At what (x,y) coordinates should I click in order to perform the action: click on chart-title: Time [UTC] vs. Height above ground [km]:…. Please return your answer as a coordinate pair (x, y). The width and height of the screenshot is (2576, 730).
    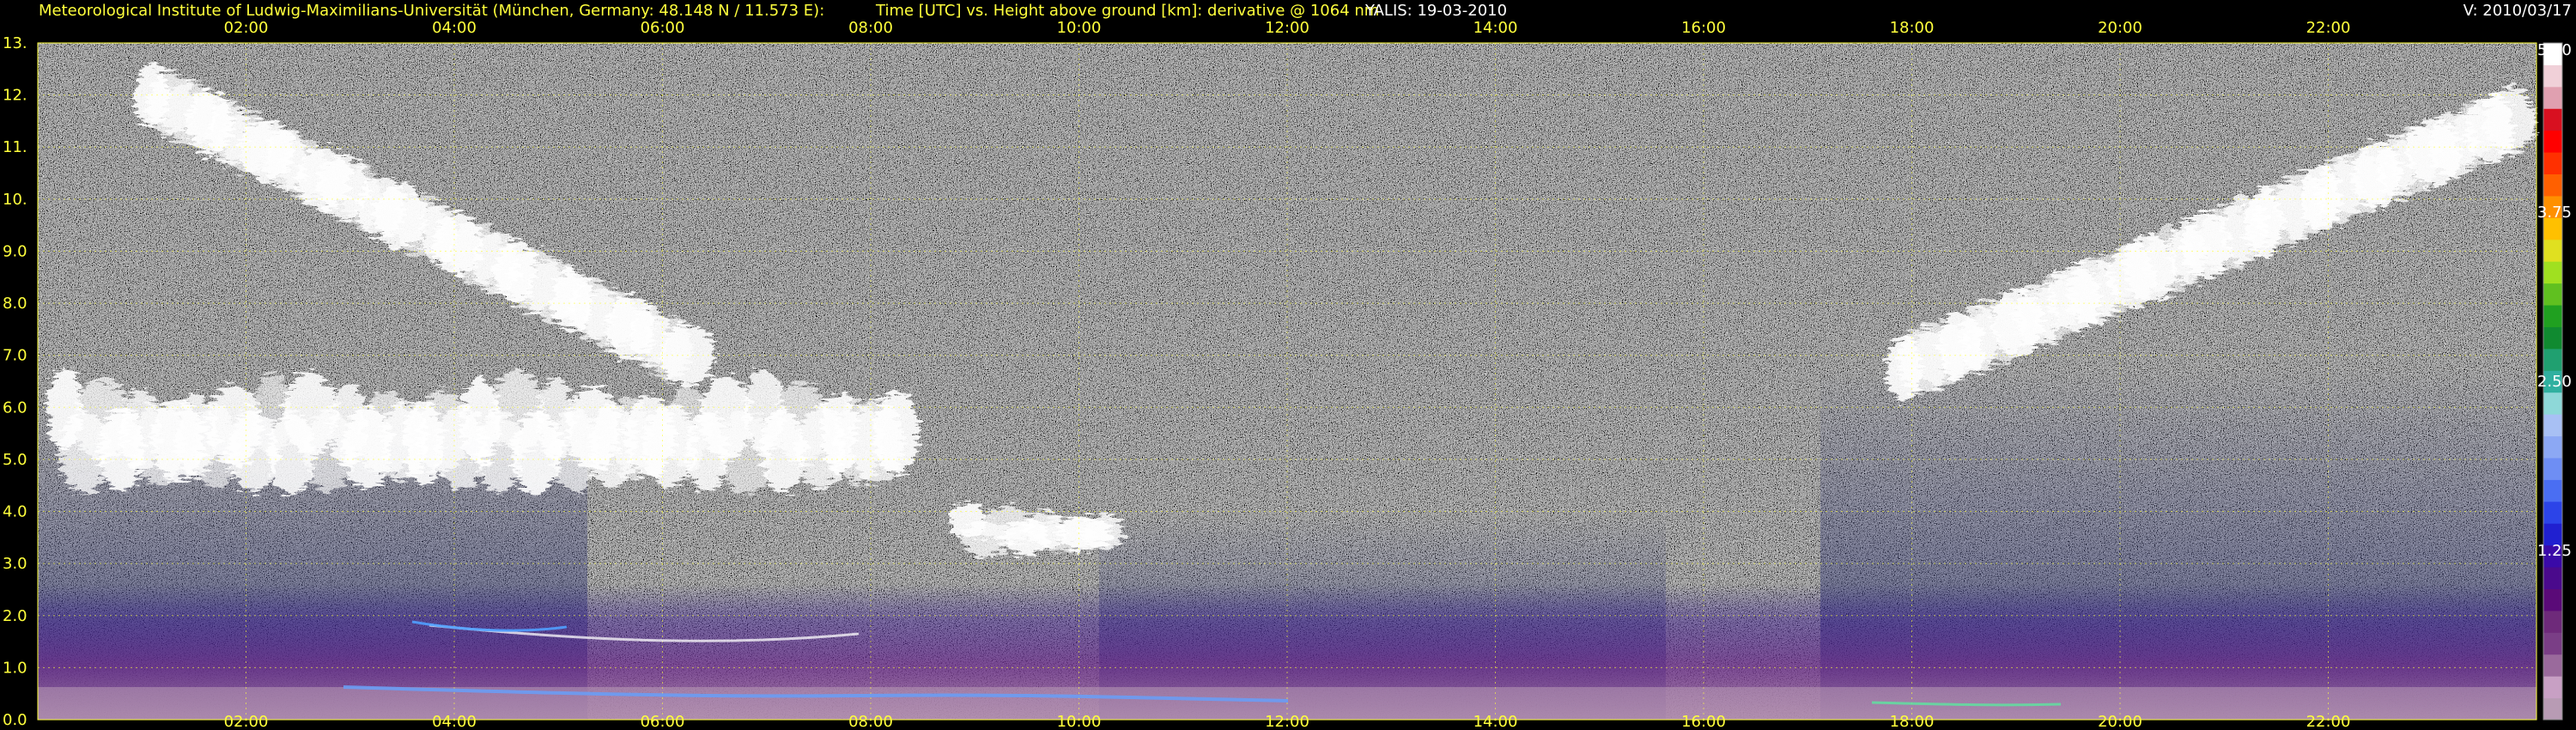
    Looking at the image, I should click on (1127, 11).